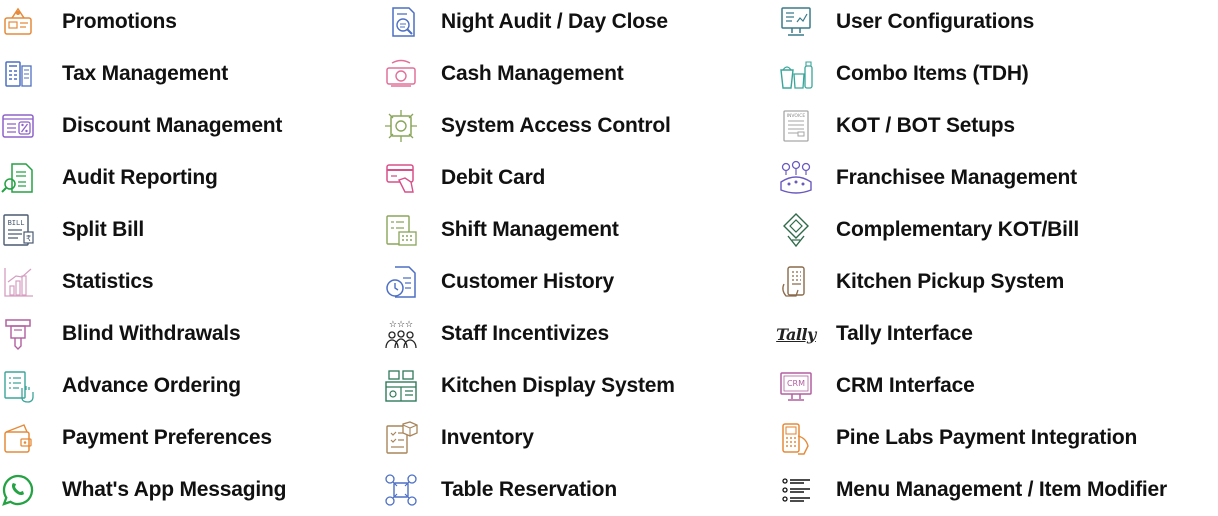 Image resolution: width=1218 pixels, height=516 pixels. What do you see at coordinates (493, 177) in the screenshot?
I see `feature-label: Debit Card` at bounding box center [493, 177].